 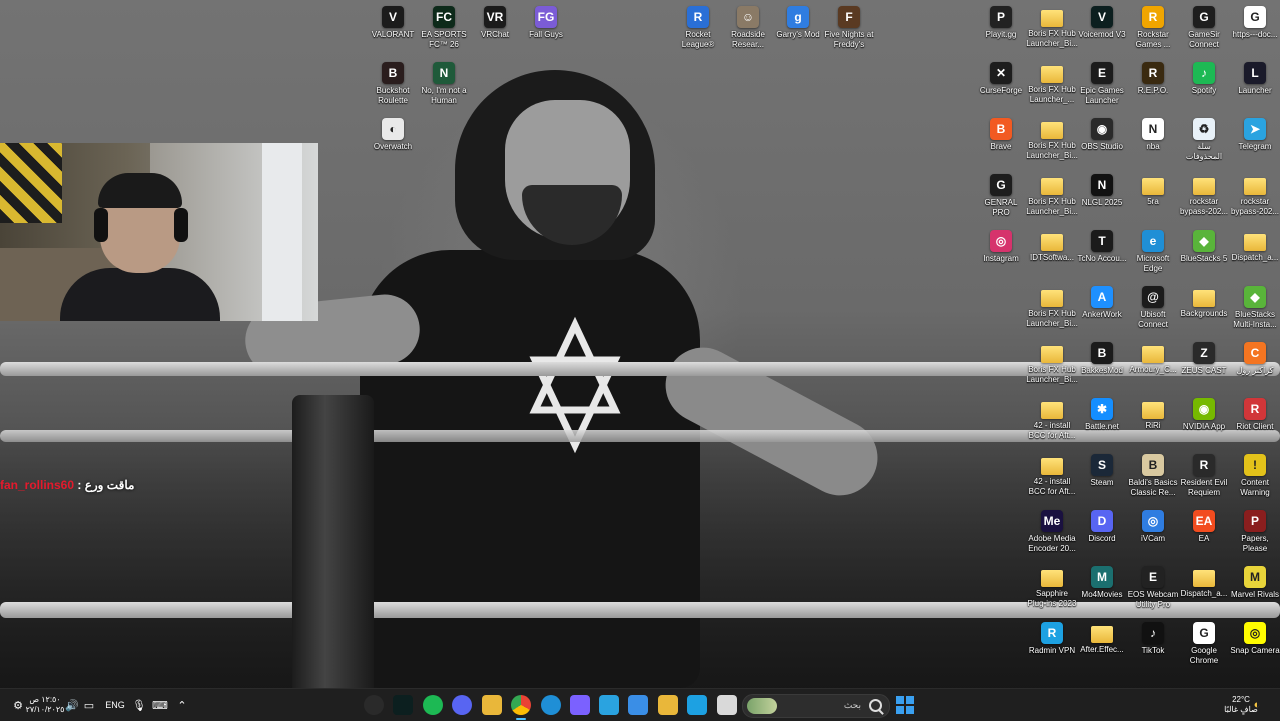 What do you see at coordinates (1153, 84) in the screenshot?
I see `desktop-shortcut: R R.E.P.O.` at bounding box center [1153, 84].